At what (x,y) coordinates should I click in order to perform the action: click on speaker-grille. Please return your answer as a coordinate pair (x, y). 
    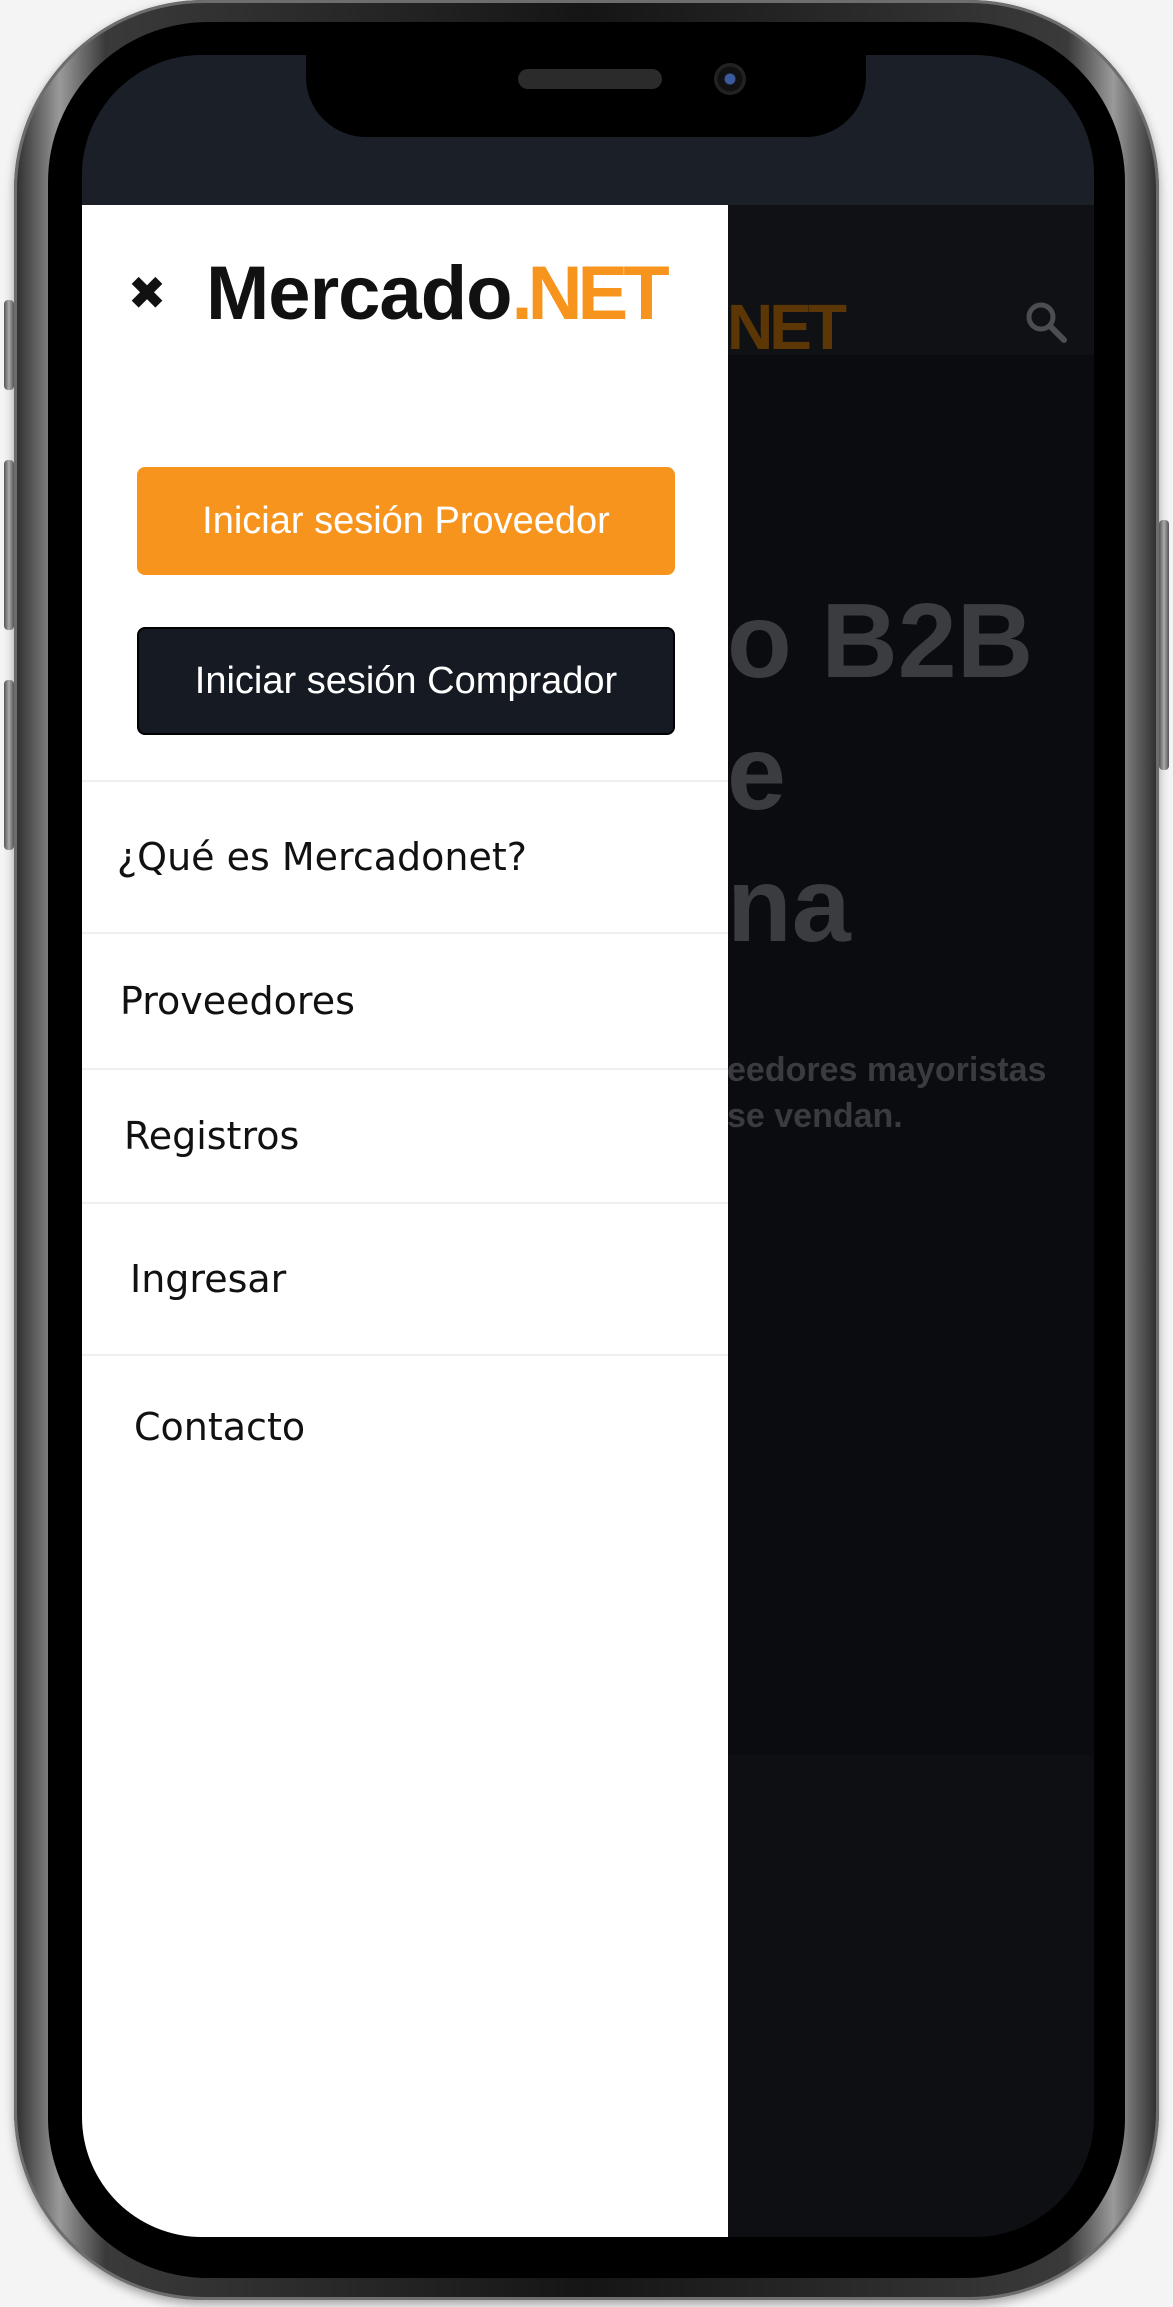
    Looking at the image, I should click on (590, 79).